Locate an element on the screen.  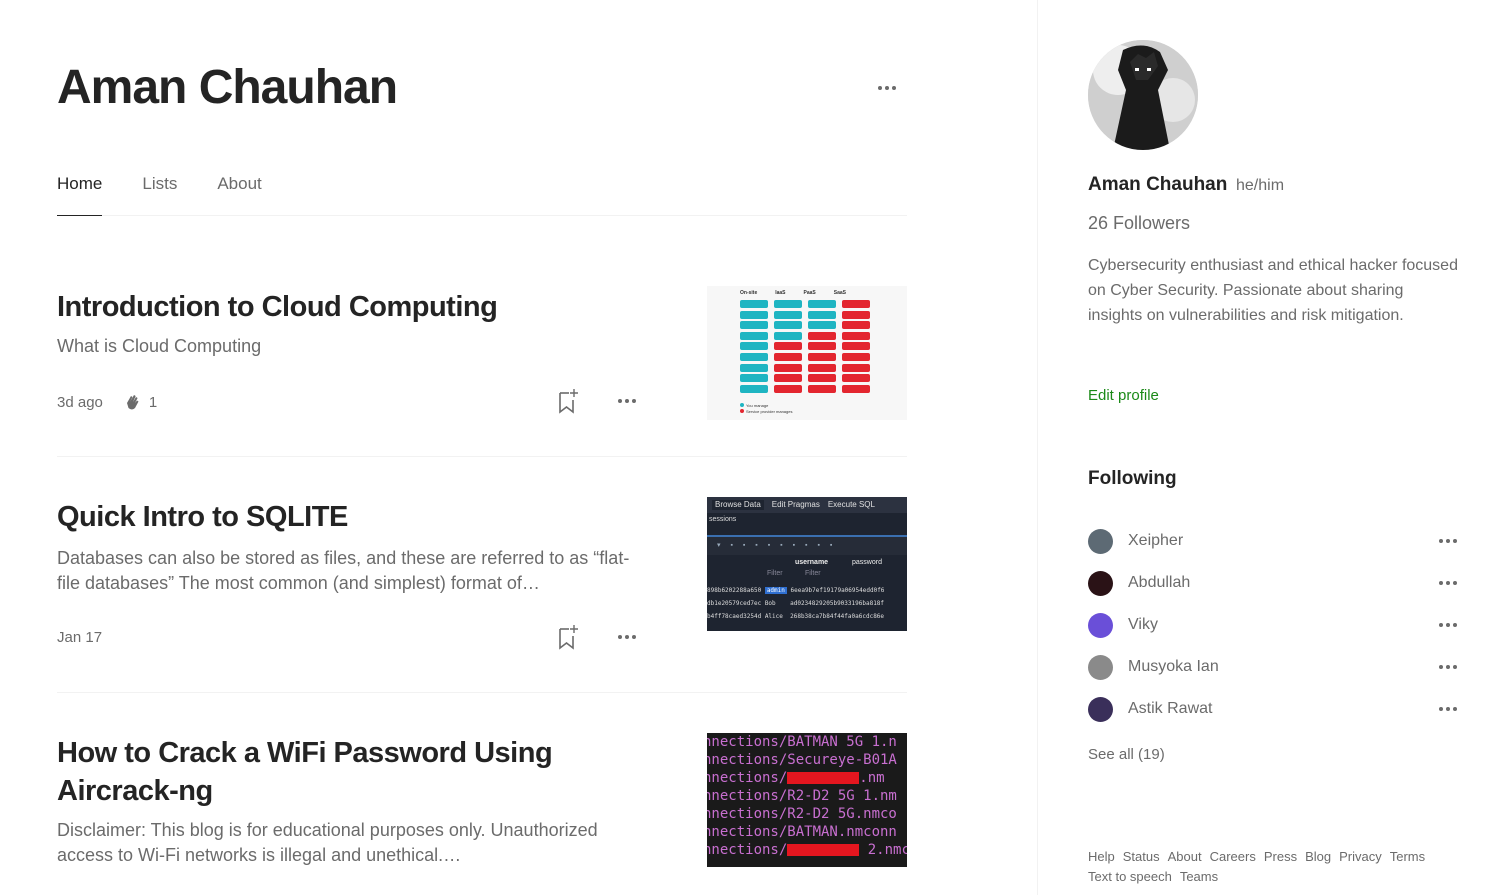
terminal-line: nnections/R2-D2 5G 1.nm is located at coordinates (802, 796).